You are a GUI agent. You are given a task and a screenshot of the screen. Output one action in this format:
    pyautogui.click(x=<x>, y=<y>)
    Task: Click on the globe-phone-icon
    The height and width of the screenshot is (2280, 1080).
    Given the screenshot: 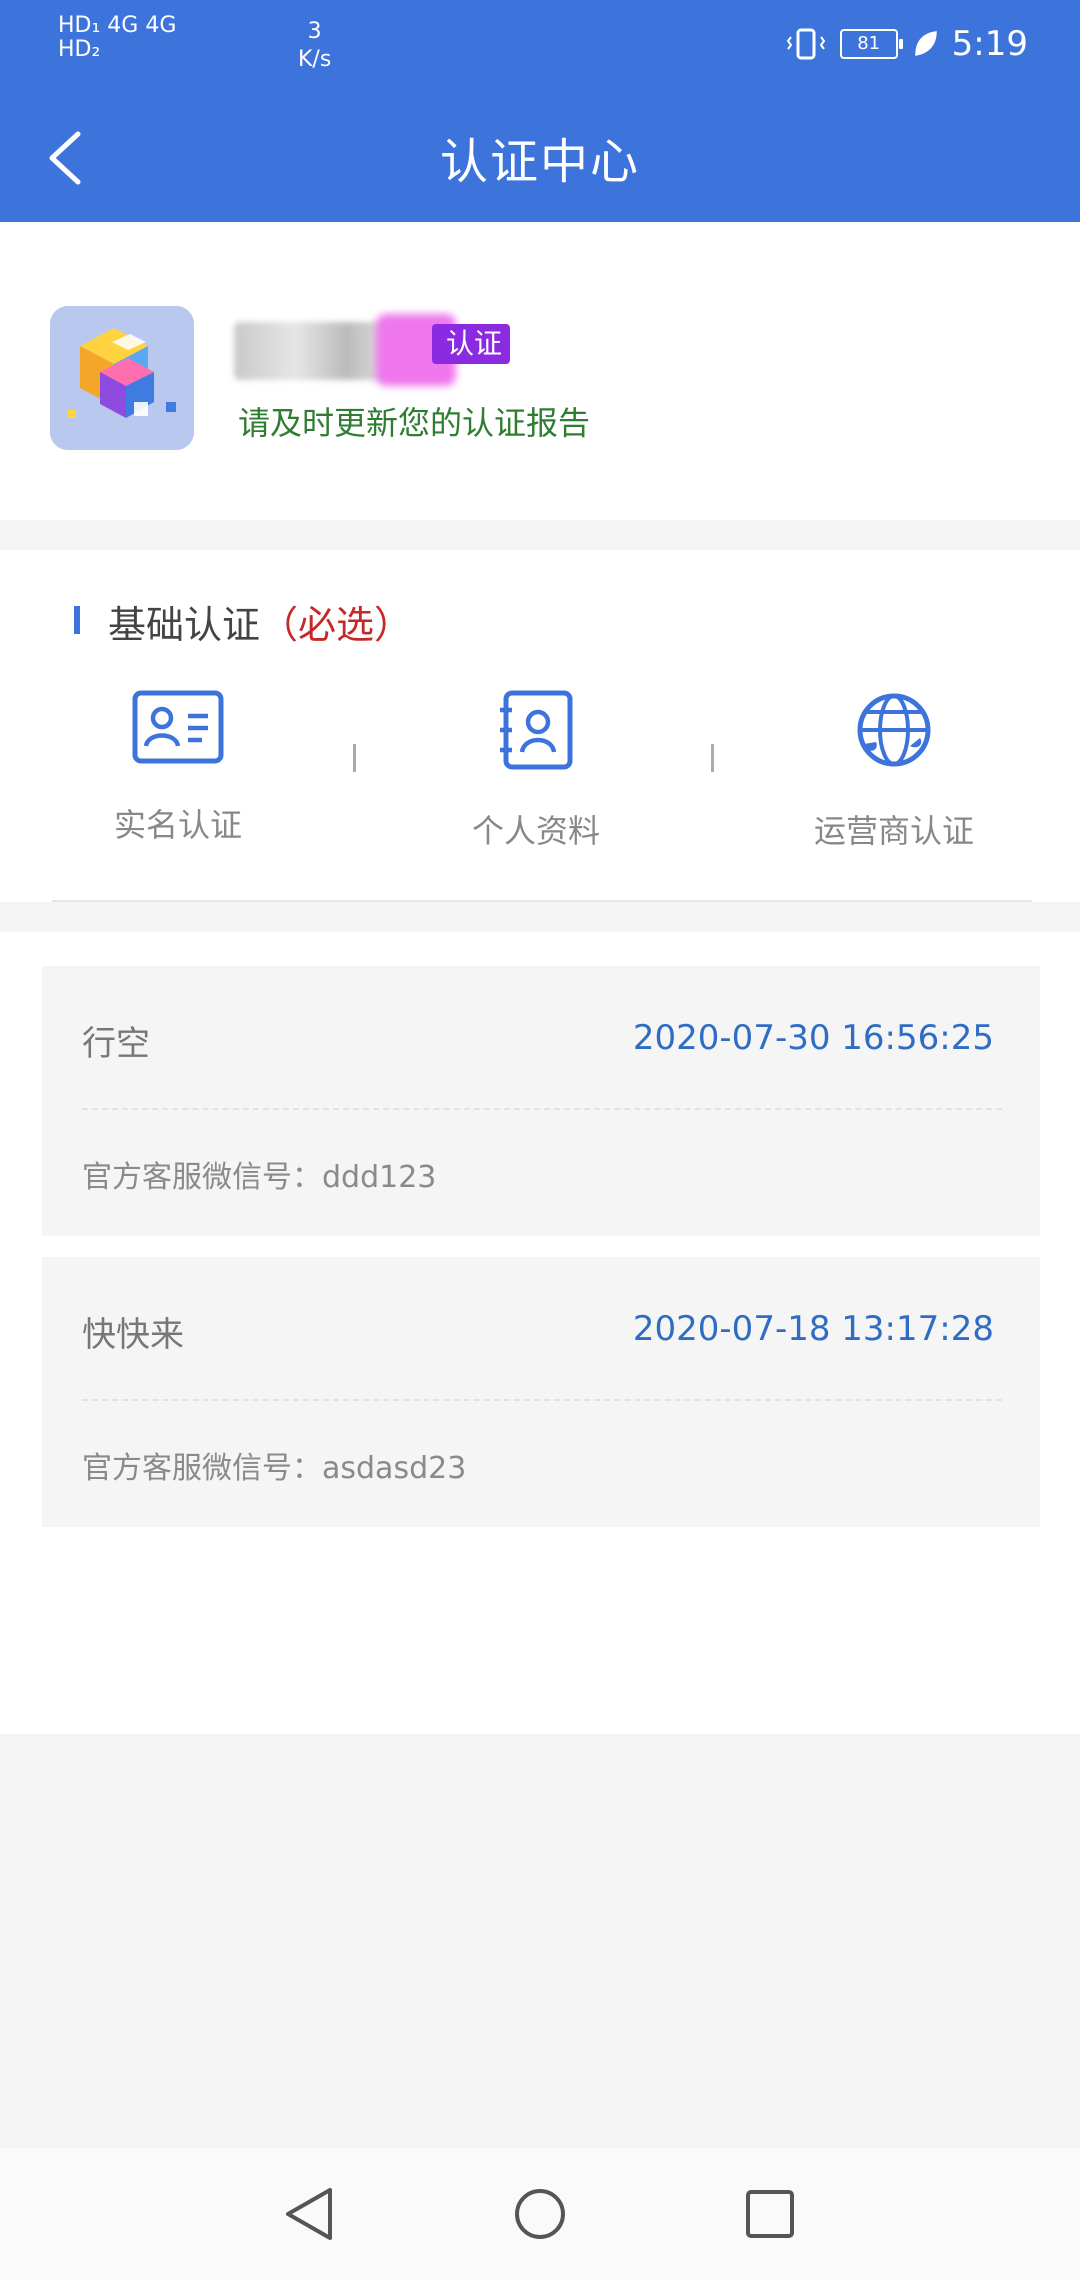 What is the action you would take?
    pyautogui.click(x=894, y=730)
    